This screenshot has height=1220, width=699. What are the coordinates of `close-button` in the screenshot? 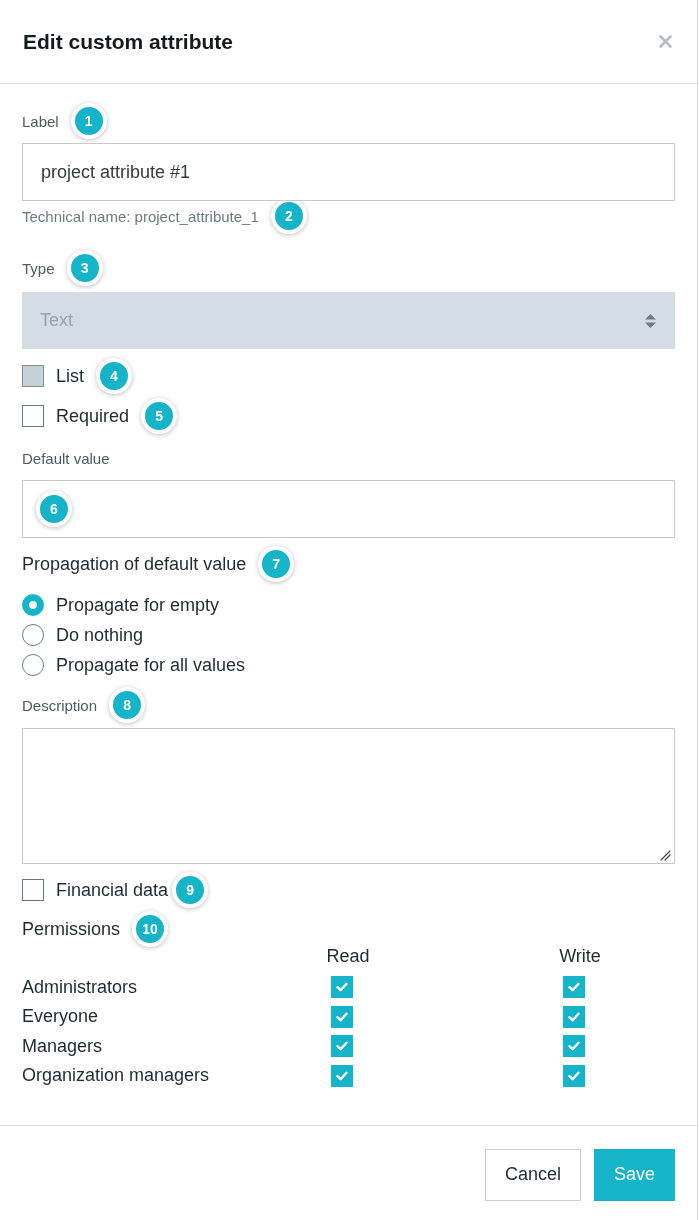 It's located at (665, 41).